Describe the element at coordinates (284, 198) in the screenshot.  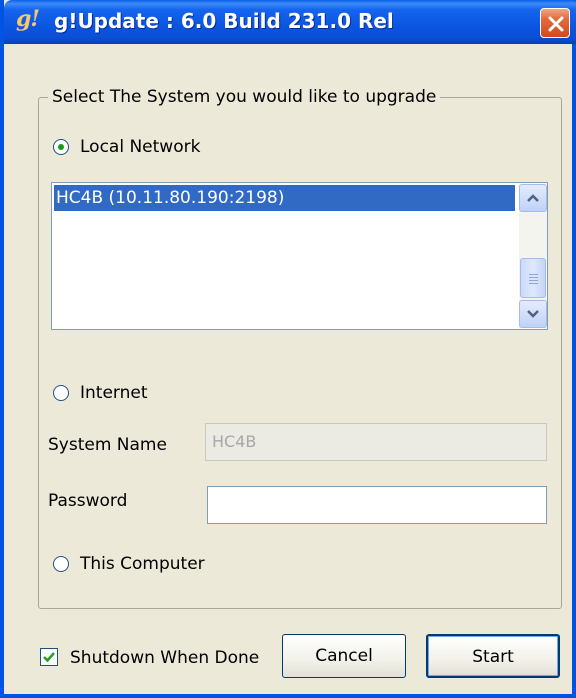
I see `list-item: HC4B (10.11.80.190:2198)` at that location.